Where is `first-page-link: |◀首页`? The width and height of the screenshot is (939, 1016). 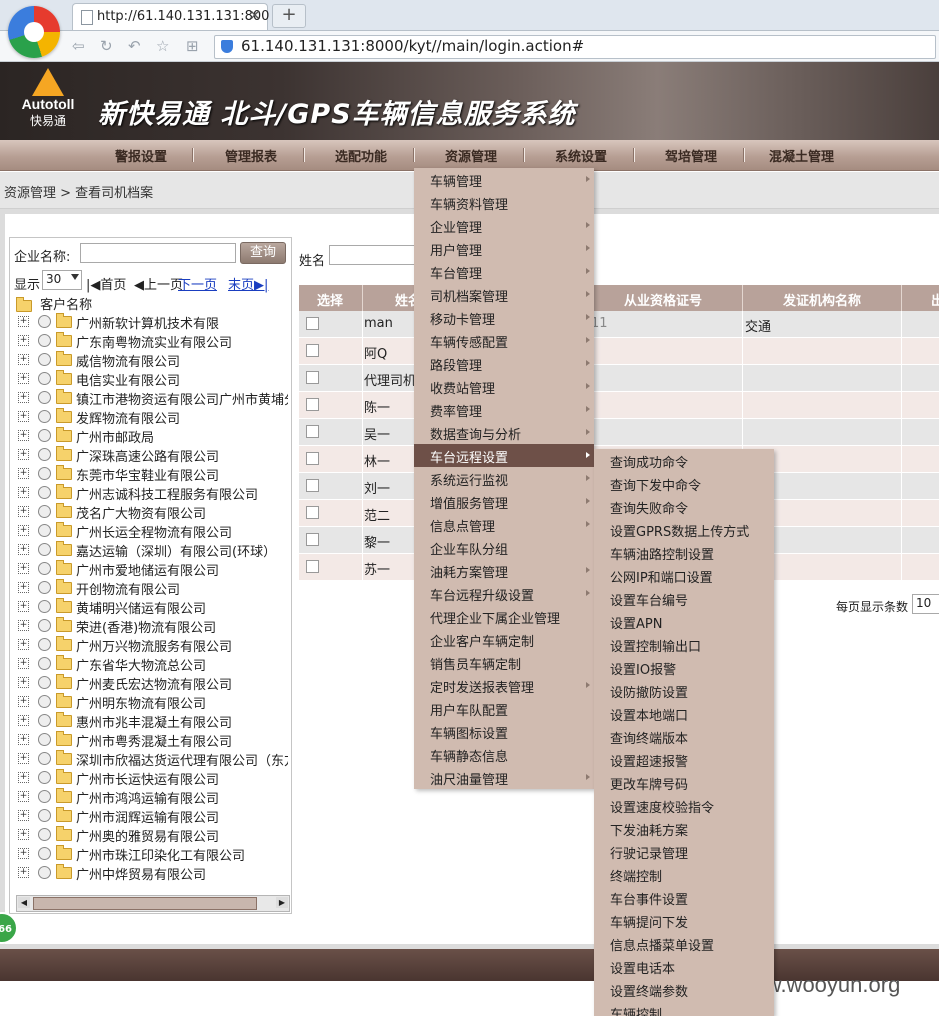 first-page-link: |◀首页 is located at coordinates (106, 283).